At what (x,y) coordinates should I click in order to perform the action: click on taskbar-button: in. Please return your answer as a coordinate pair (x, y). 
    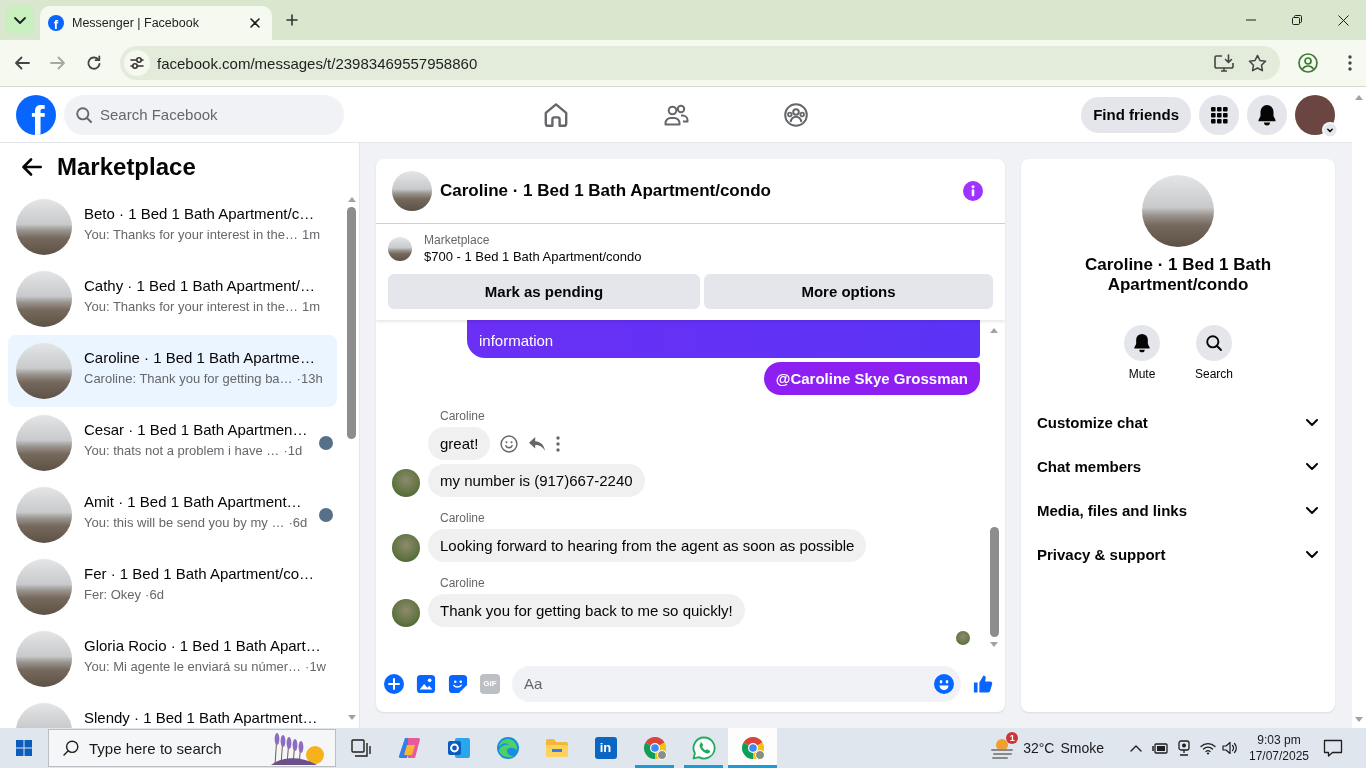
    Looking at the image, I should click on (605, 748).